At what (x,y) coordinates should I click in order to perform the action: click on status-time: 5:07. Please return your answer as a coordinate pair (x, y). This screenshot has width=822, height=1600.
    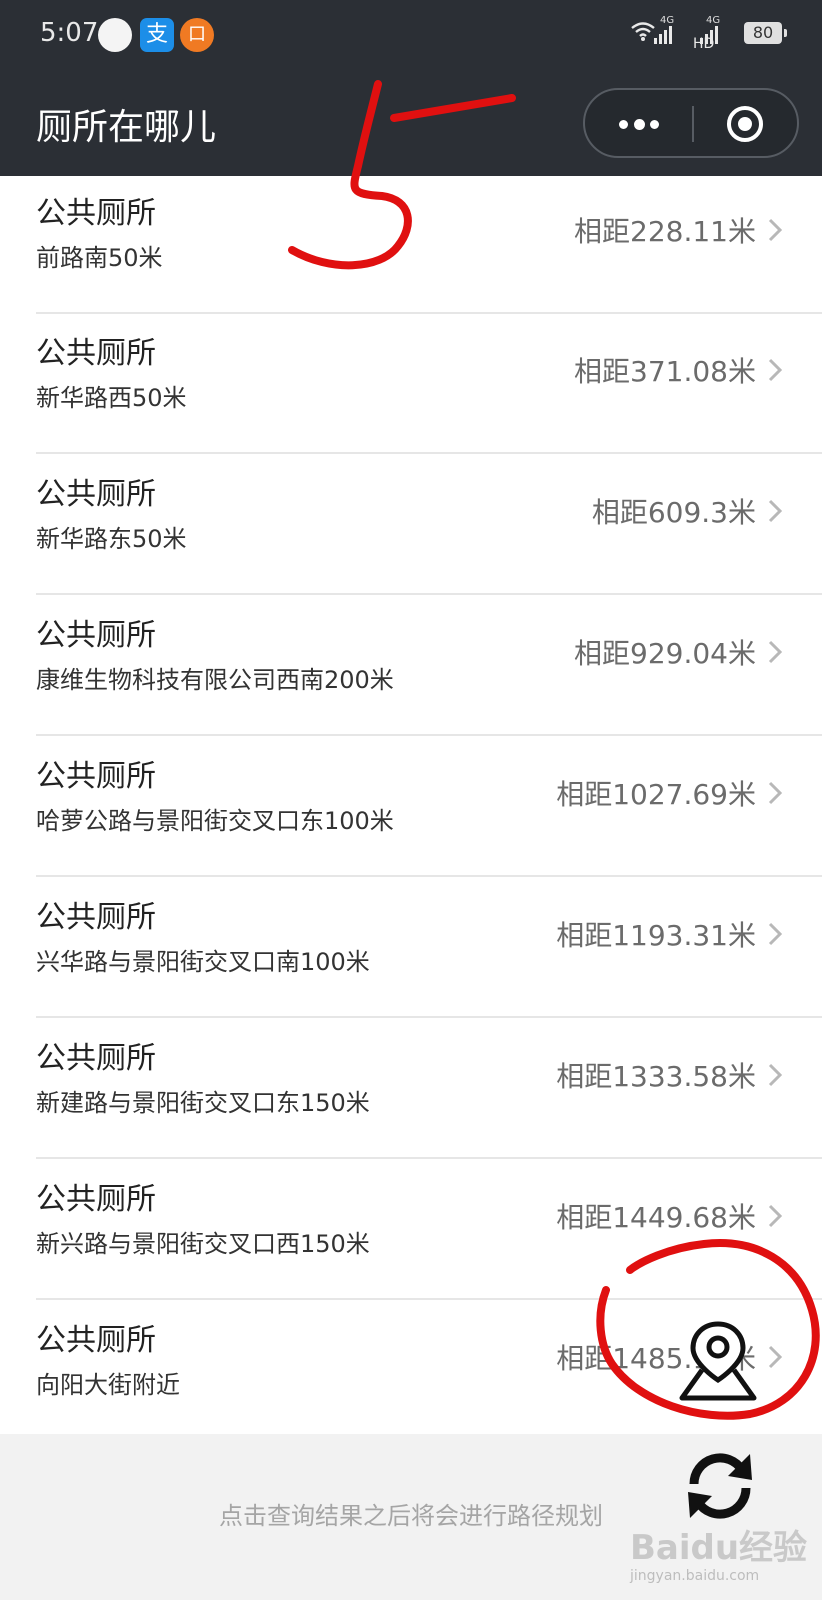
    Looking at the image, I should click on (69, 33).